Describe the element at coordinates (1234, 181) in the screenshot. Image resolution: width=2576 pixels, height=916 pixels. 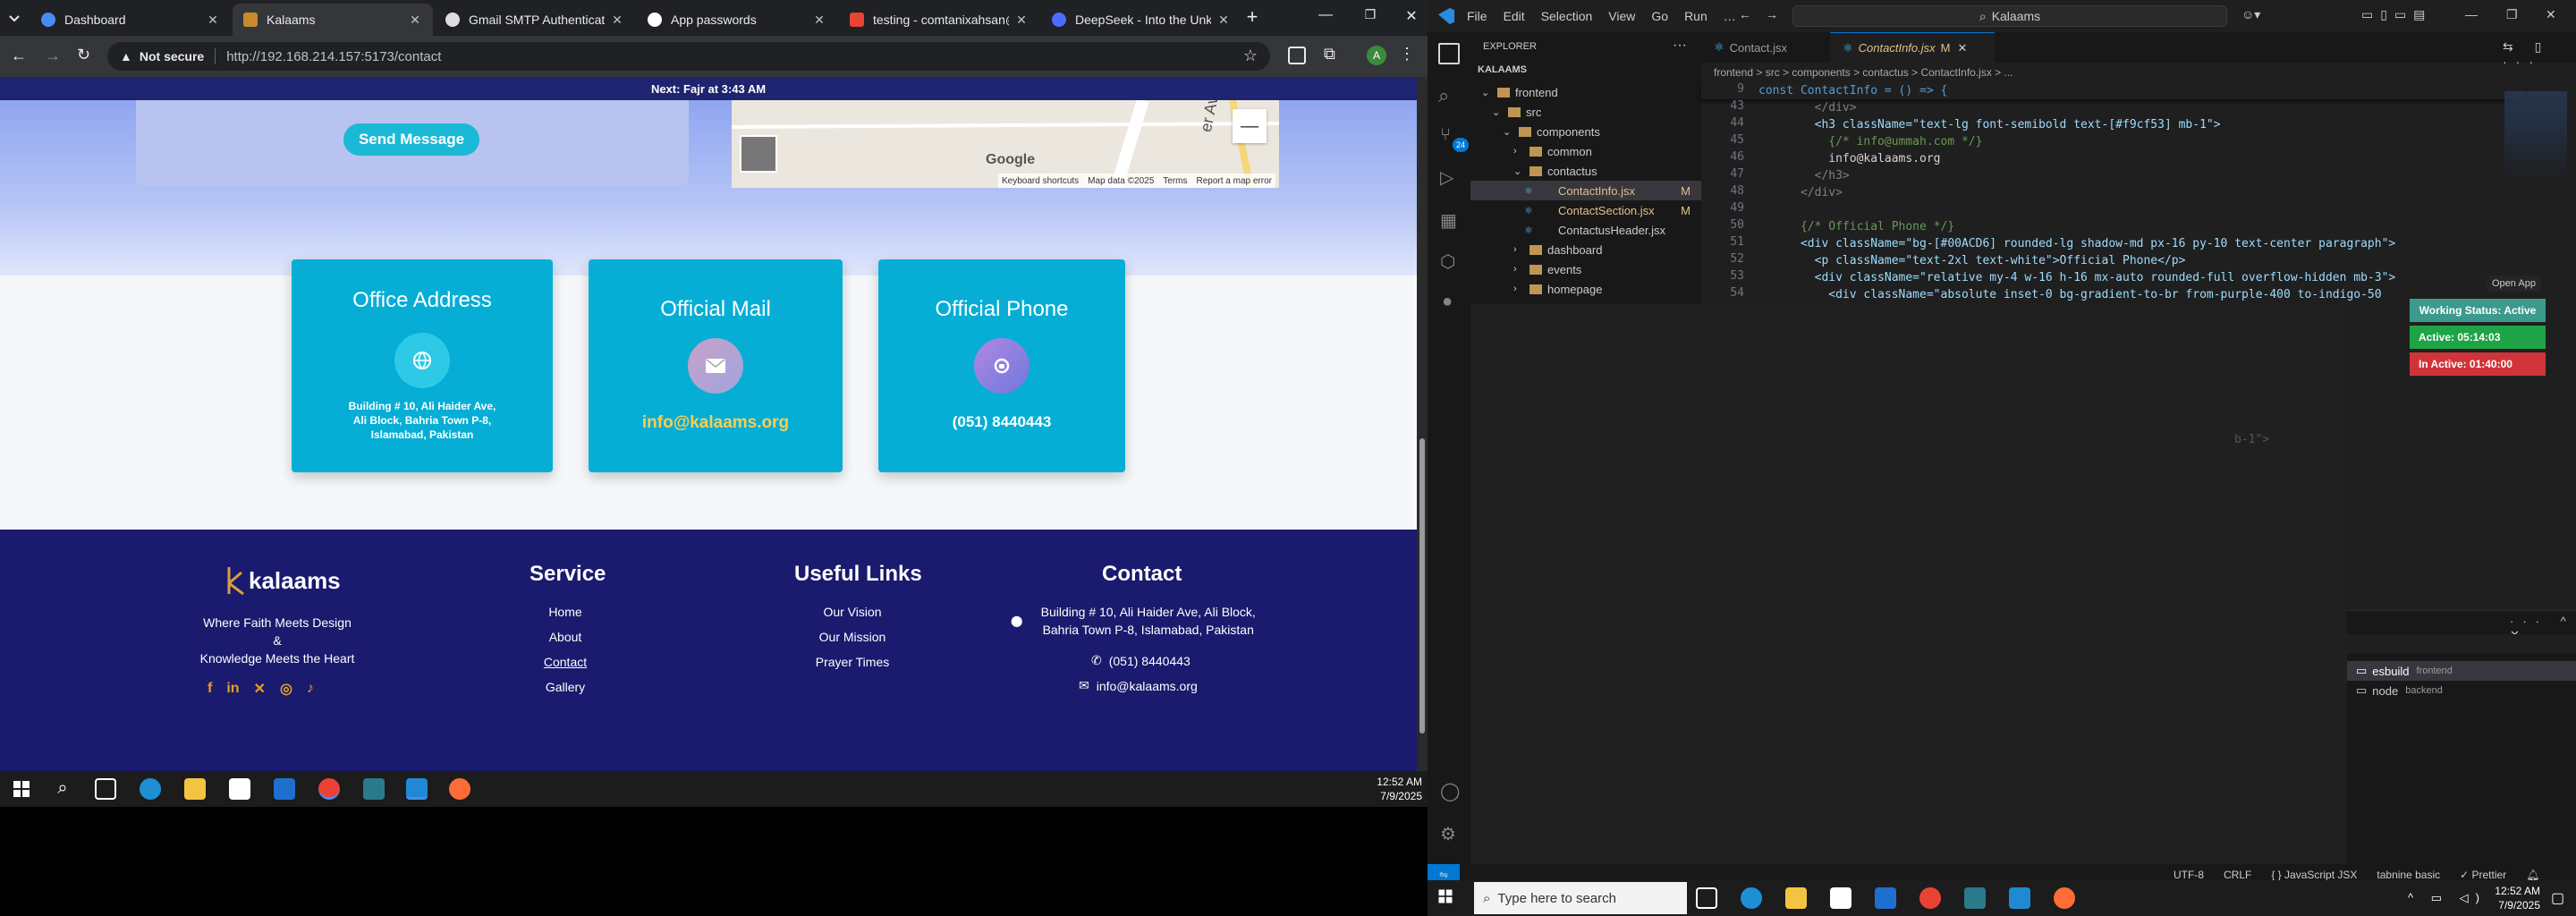
I see `report-map-error-link: Report a map error` at that location.